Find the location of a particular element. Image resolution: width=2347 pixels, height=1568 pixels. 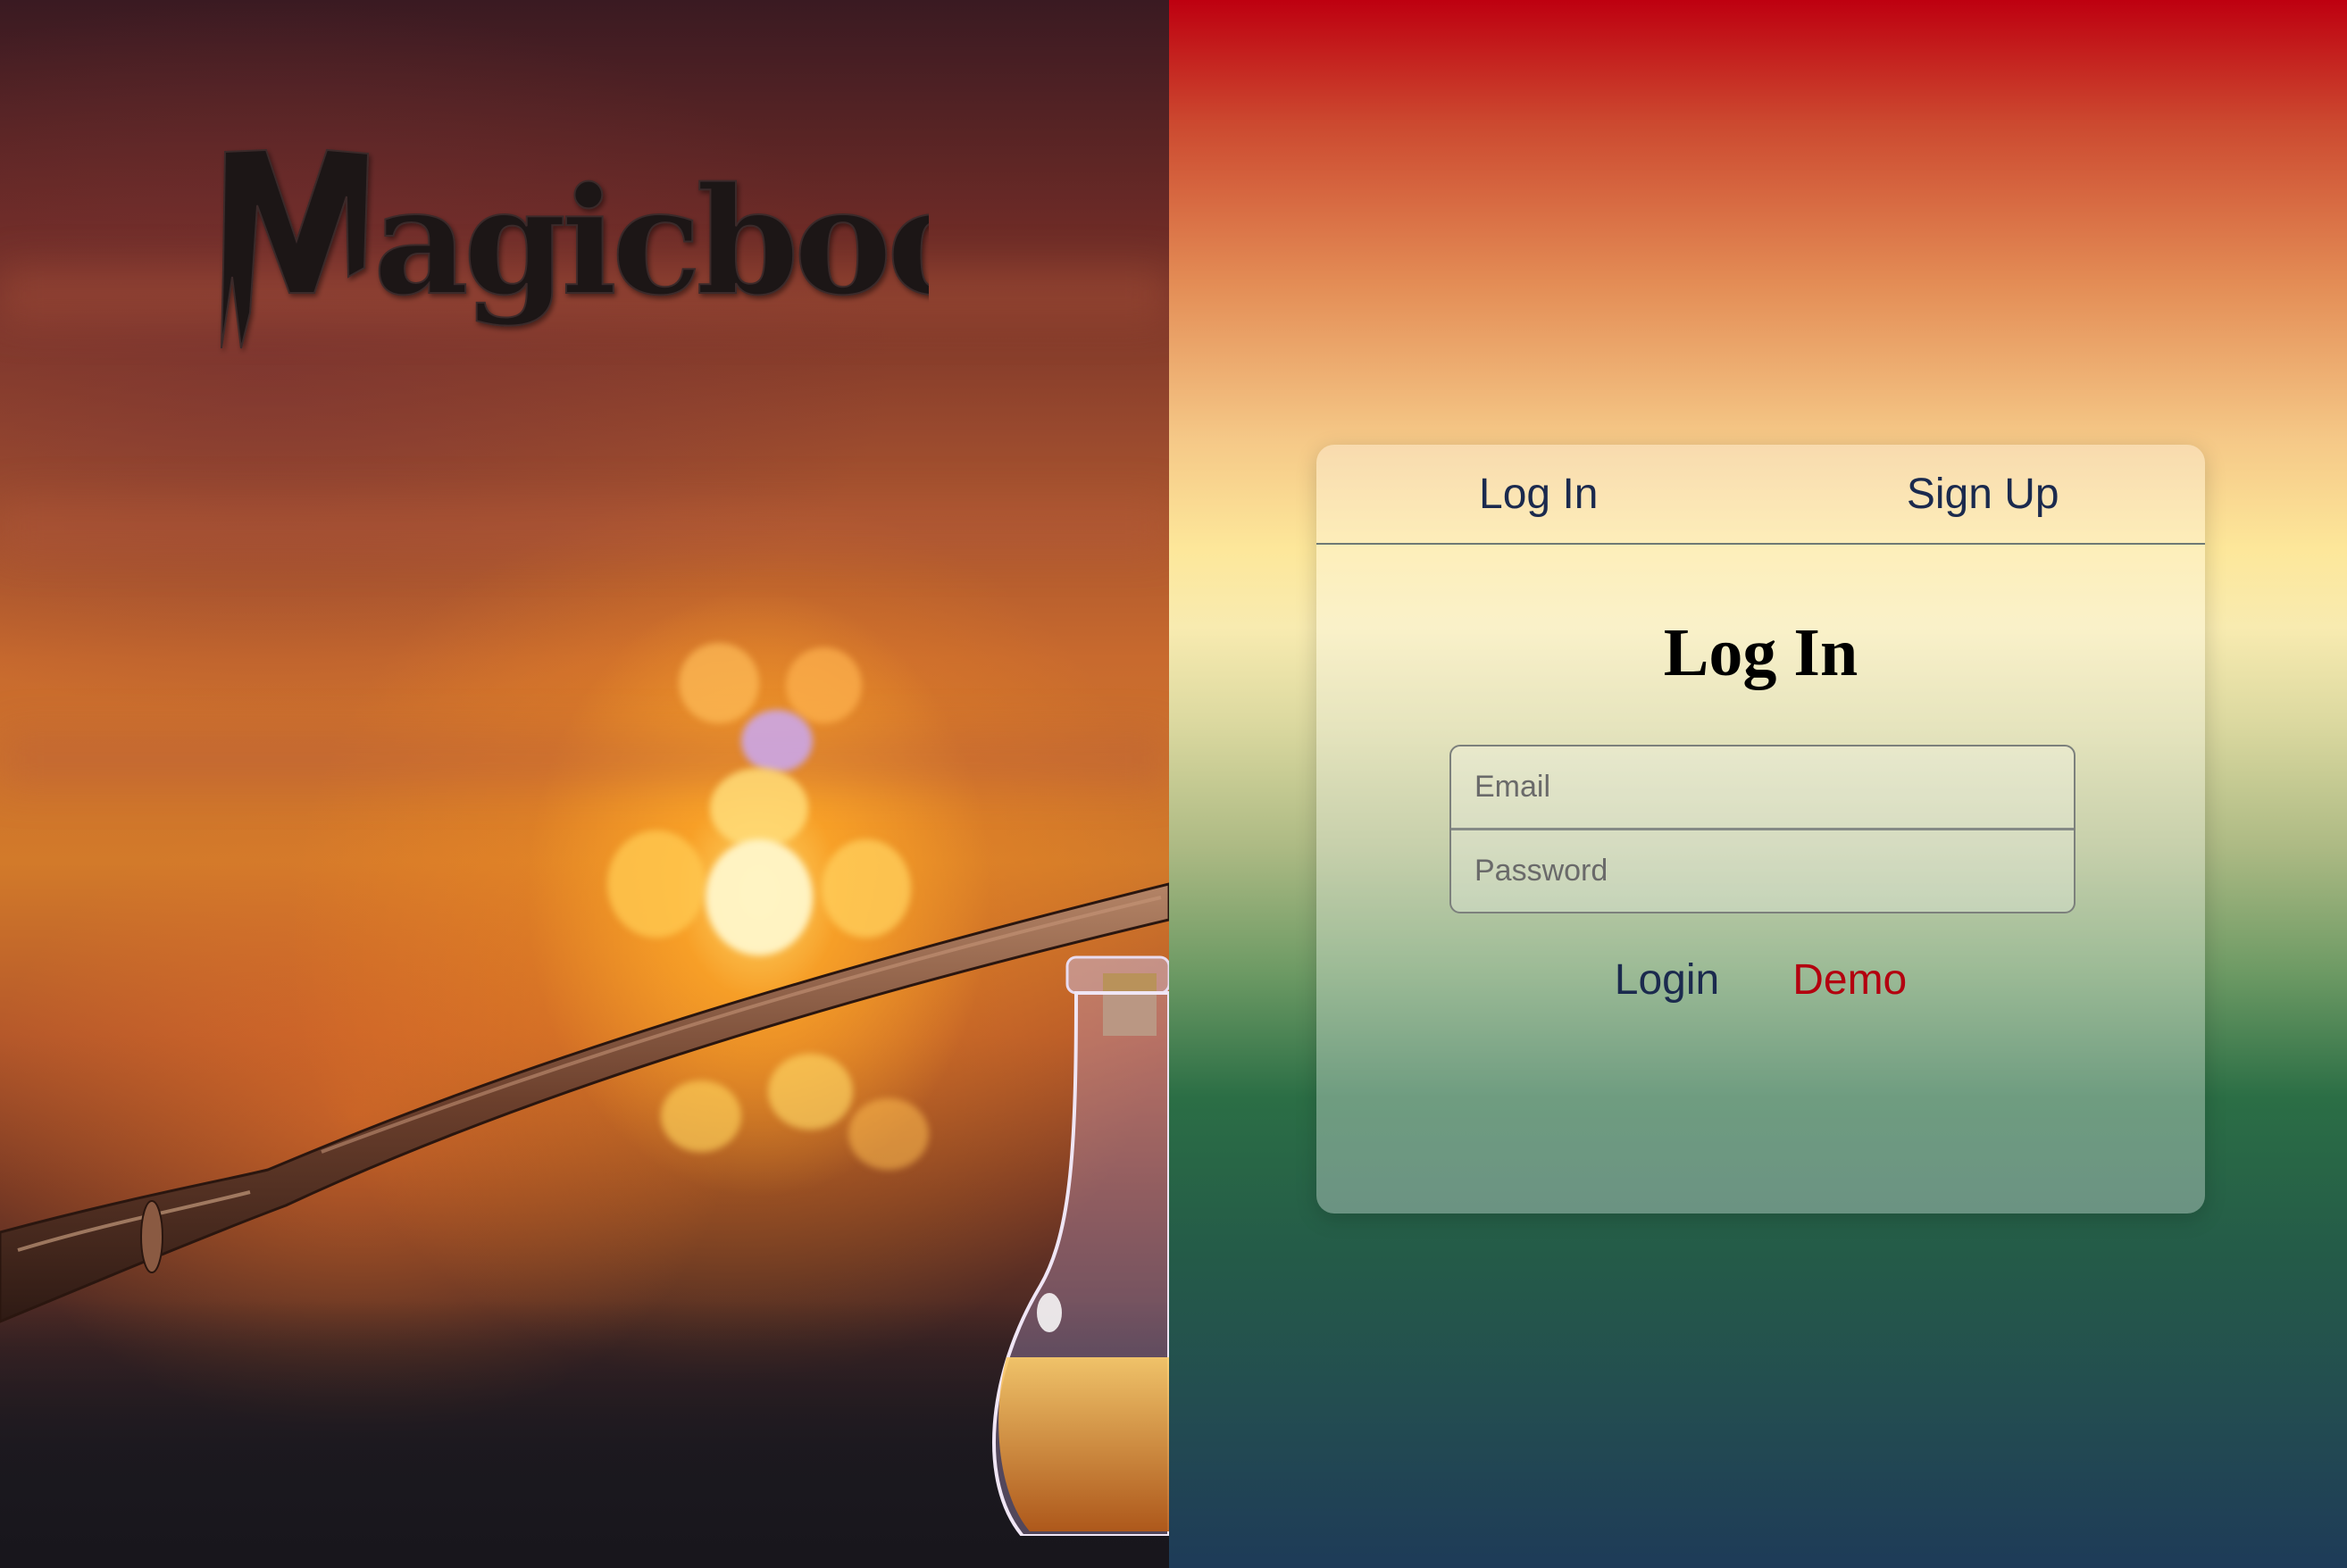

potion-bottle is located at coordinates (1080, 1245).